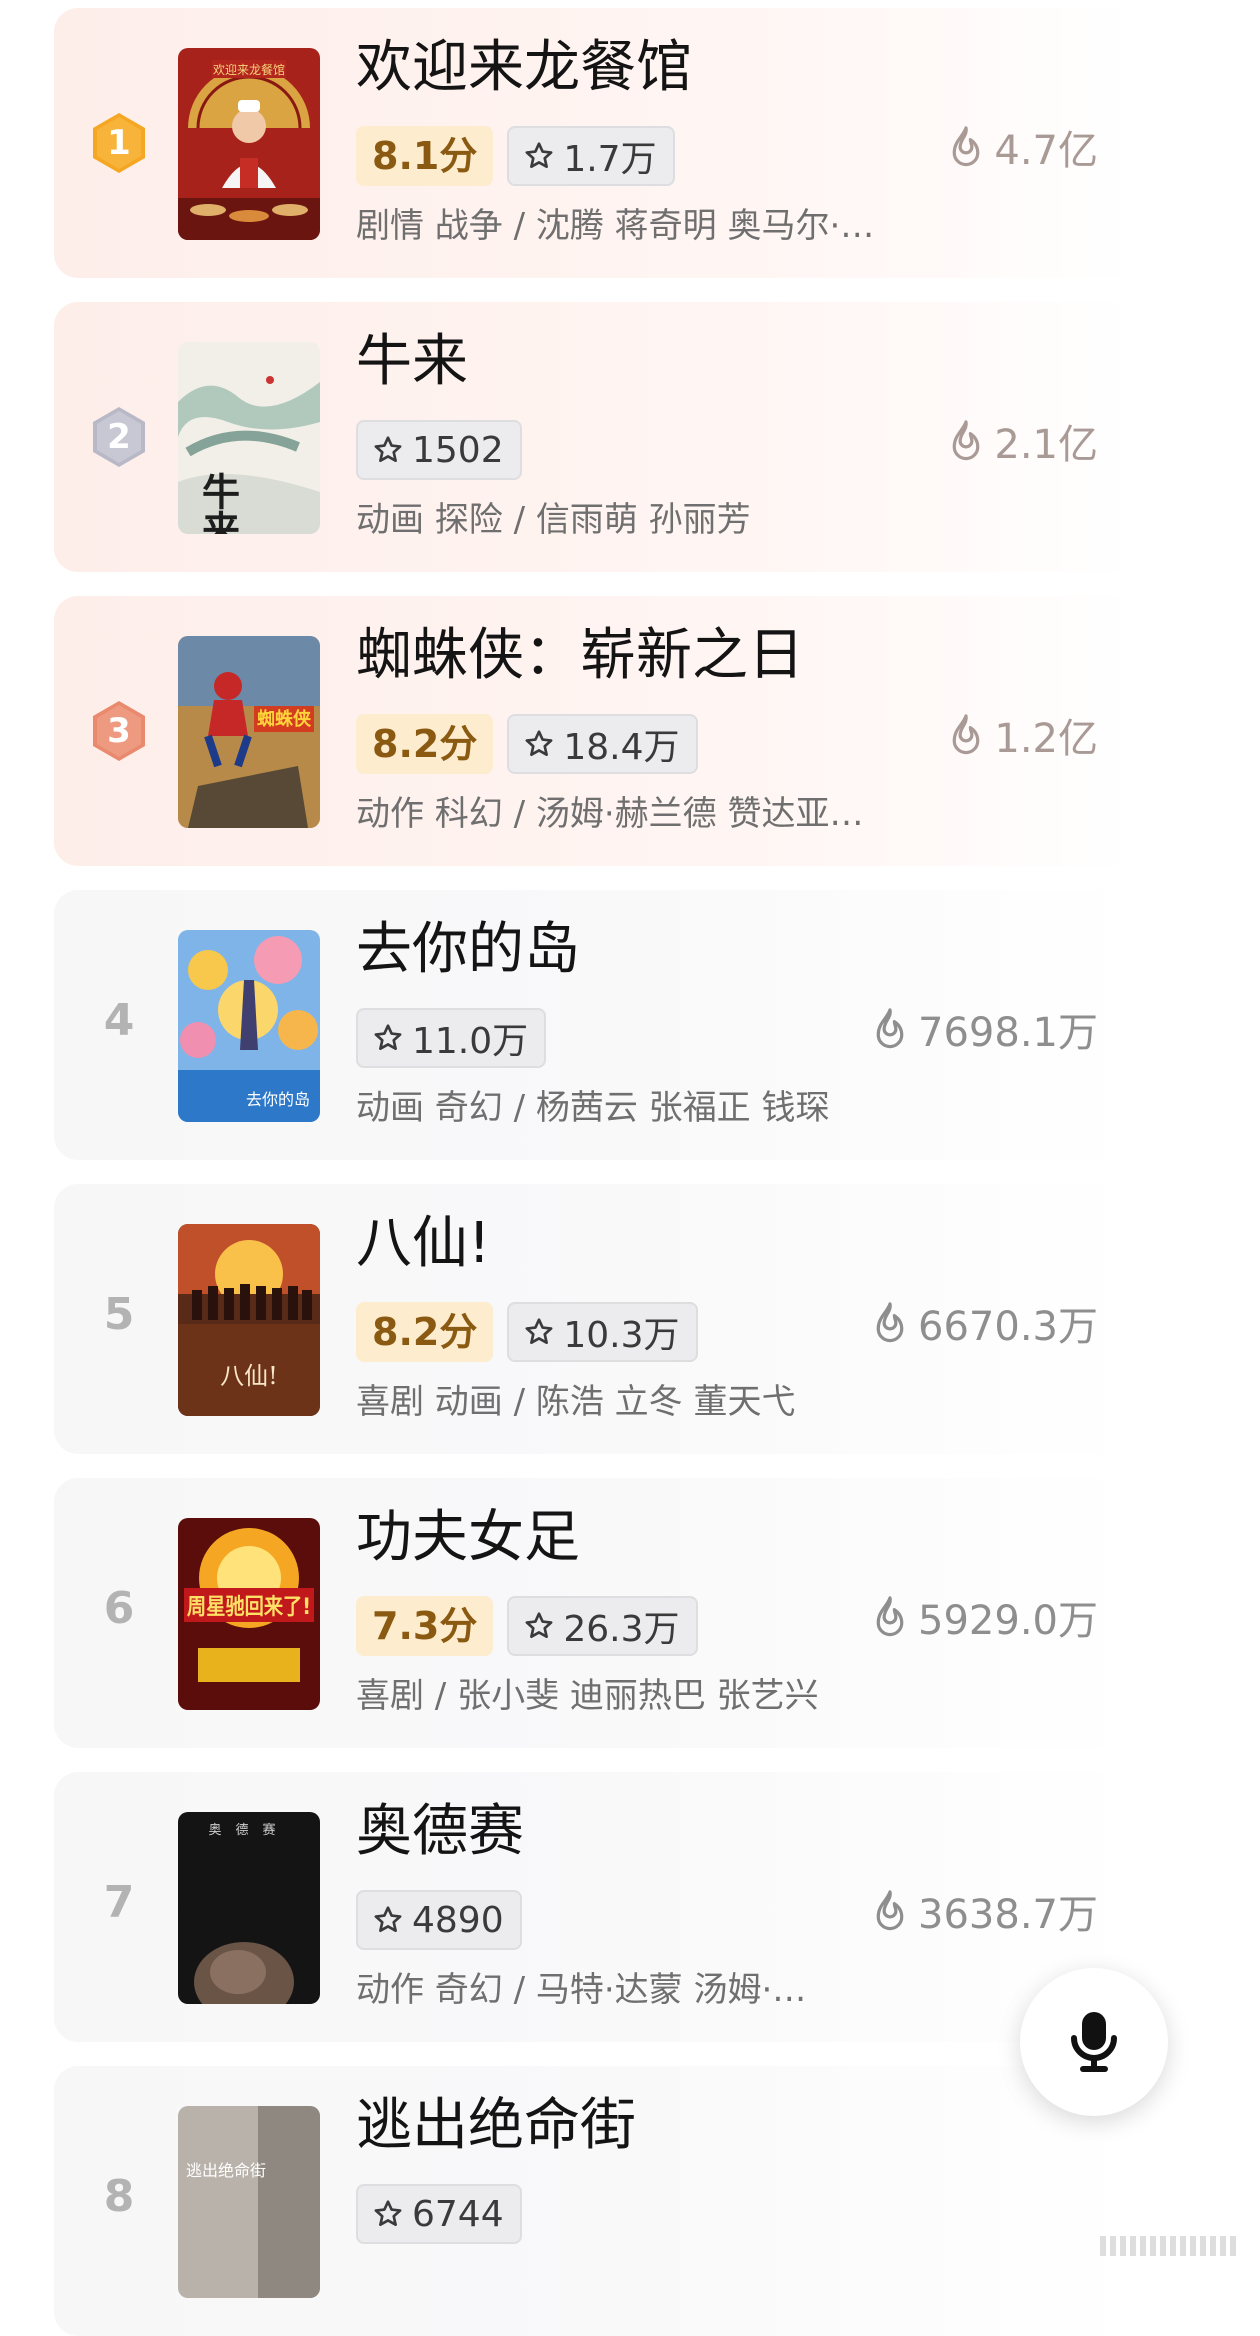 This screenshot has height=2336, width=1260. I want to click on movie-meta: 动画 探险 / 信雨萌 孙丽芳, so click(553, 520).